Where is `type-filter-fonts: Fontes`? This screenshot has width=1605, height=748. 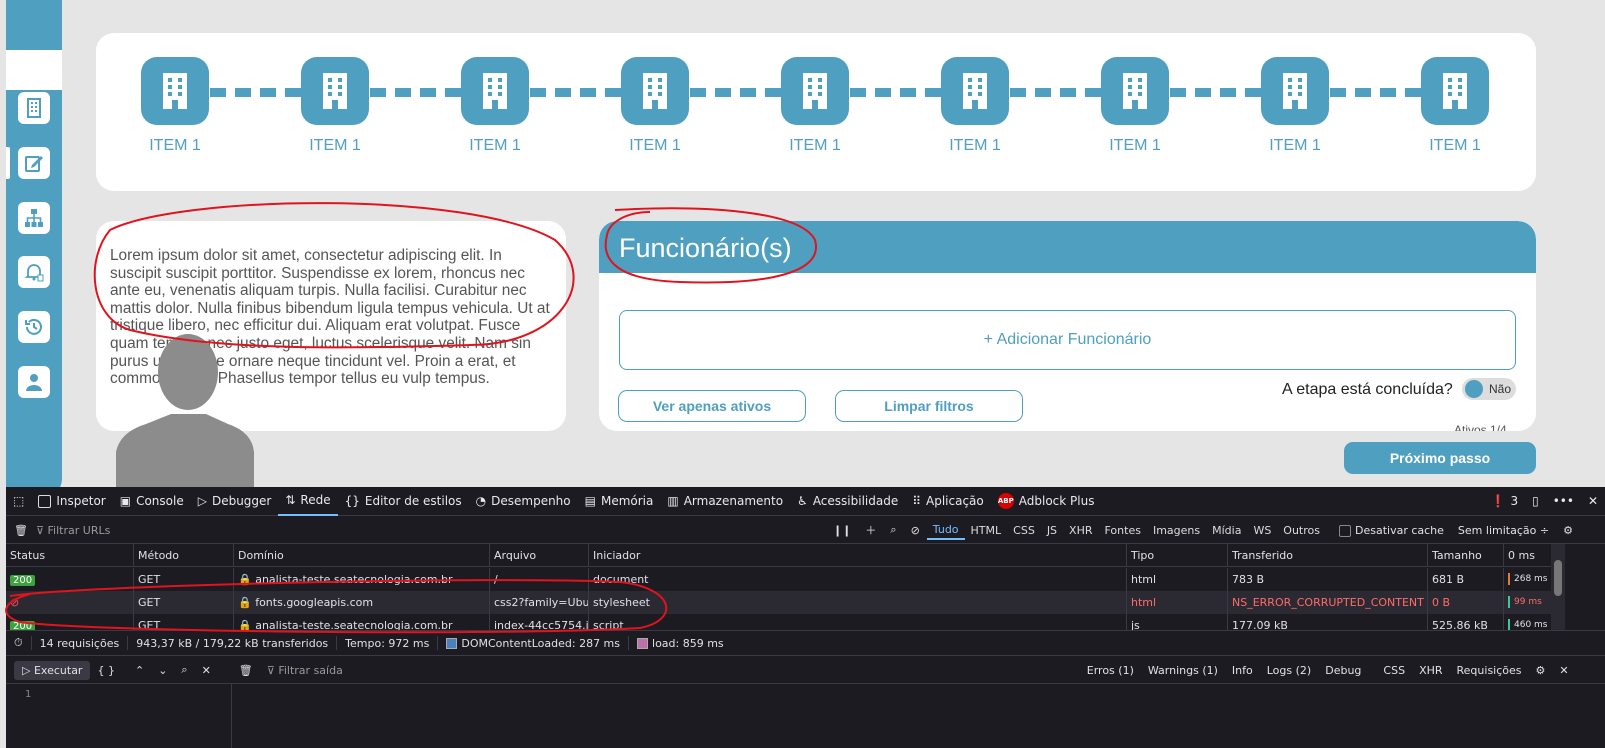
type-filter-fonts: Fontes is located at coordinates (1123, 530).